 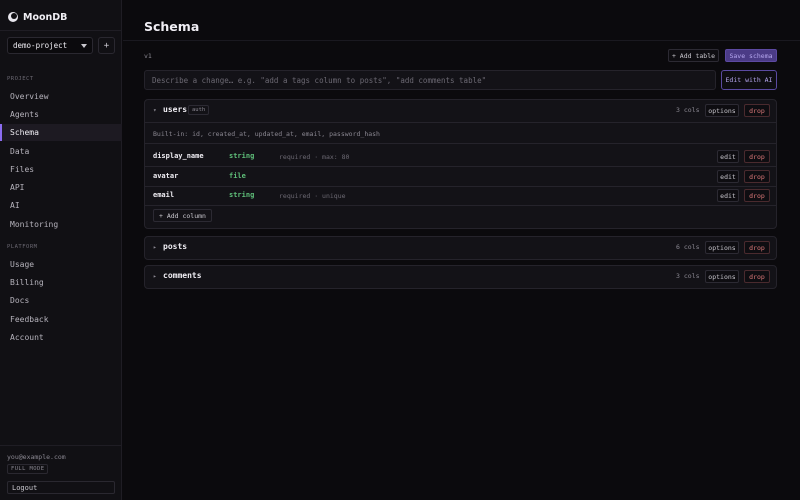 I want to click on app-name: MoonDB, so click(x=45, y=17).